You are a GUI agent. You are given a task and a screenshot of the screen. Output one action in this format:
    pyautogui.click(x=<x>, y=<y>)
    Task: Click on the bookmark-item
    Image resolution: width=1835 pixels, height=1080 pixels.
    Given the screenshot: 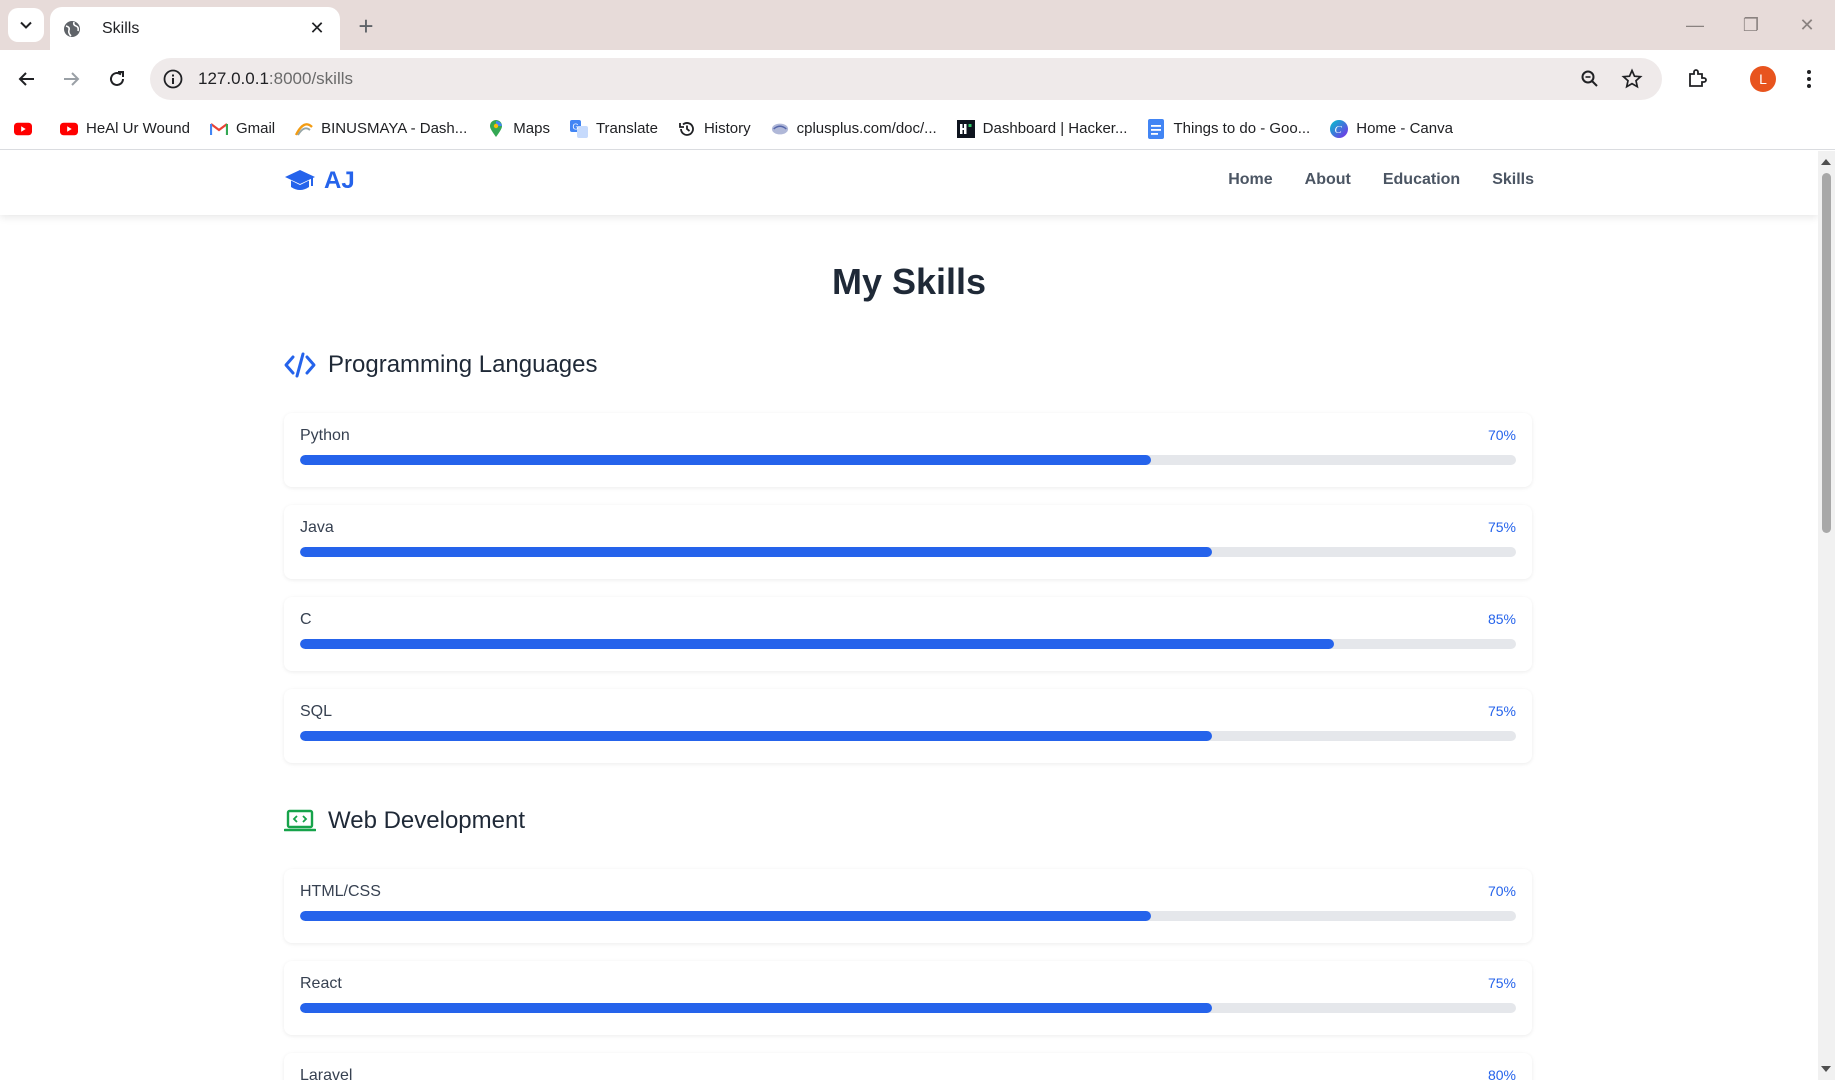 What is the action you would take?
    pyautogui.click(x=27, y=129)
    